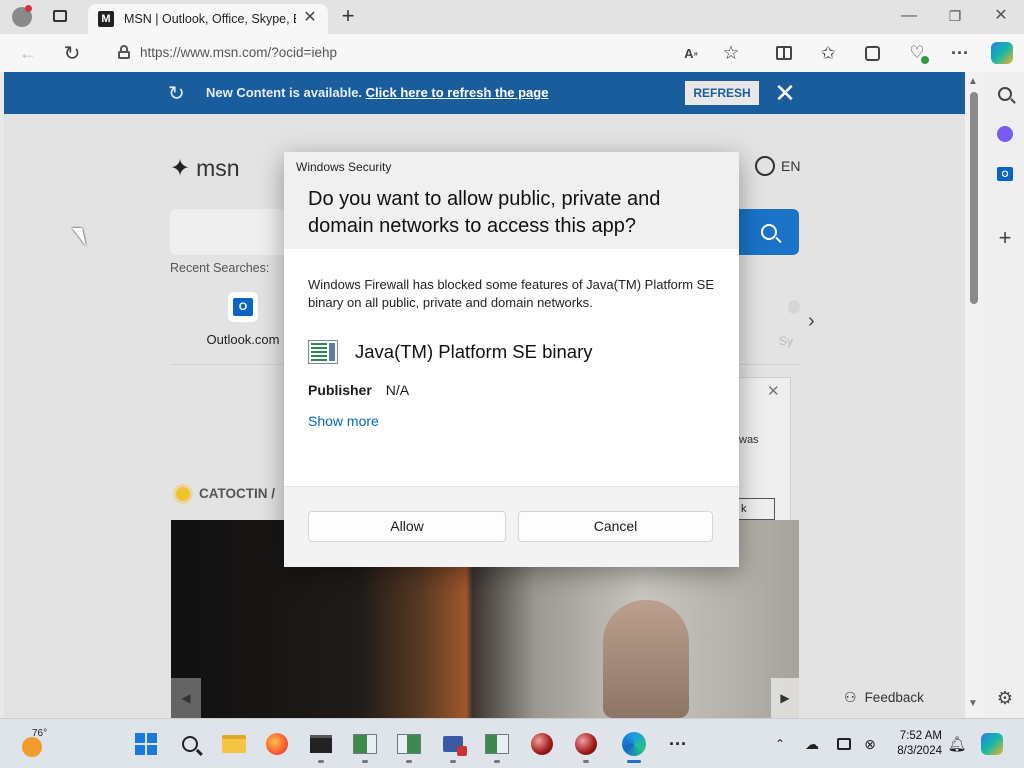  Describe the element at coordinates (40, 733) in the screenshot. I see `weather-temp: 76°` at that location.